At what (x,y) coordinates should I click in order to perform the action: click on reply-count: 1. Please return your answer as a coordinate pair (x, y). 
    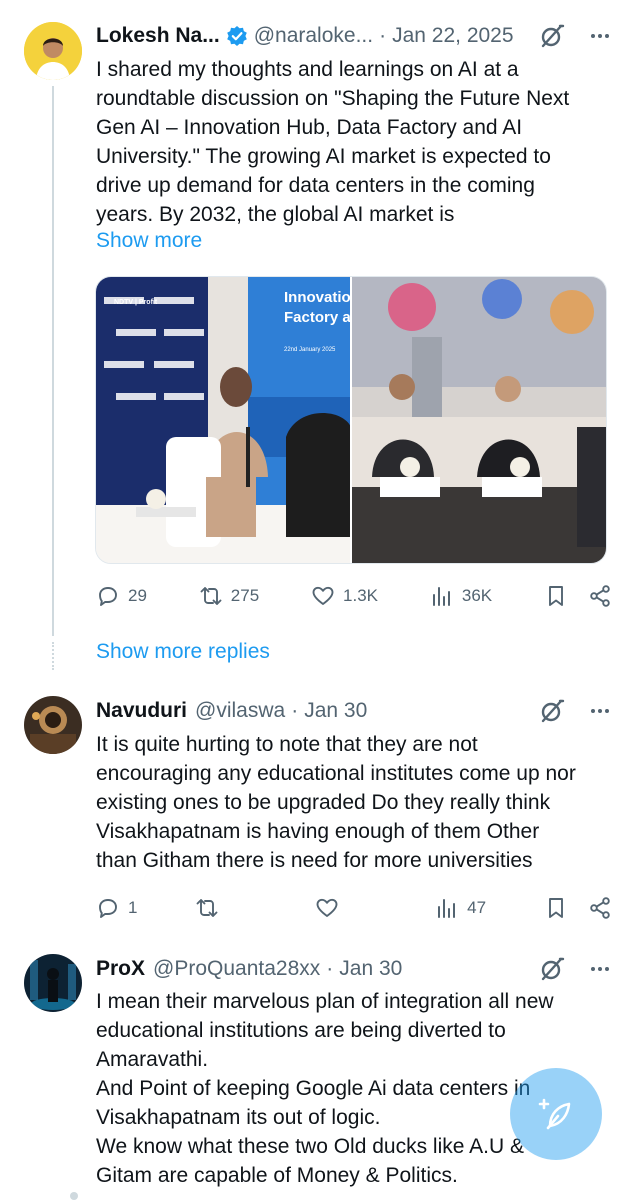
    Looking at the image, I should click on (133, 907).